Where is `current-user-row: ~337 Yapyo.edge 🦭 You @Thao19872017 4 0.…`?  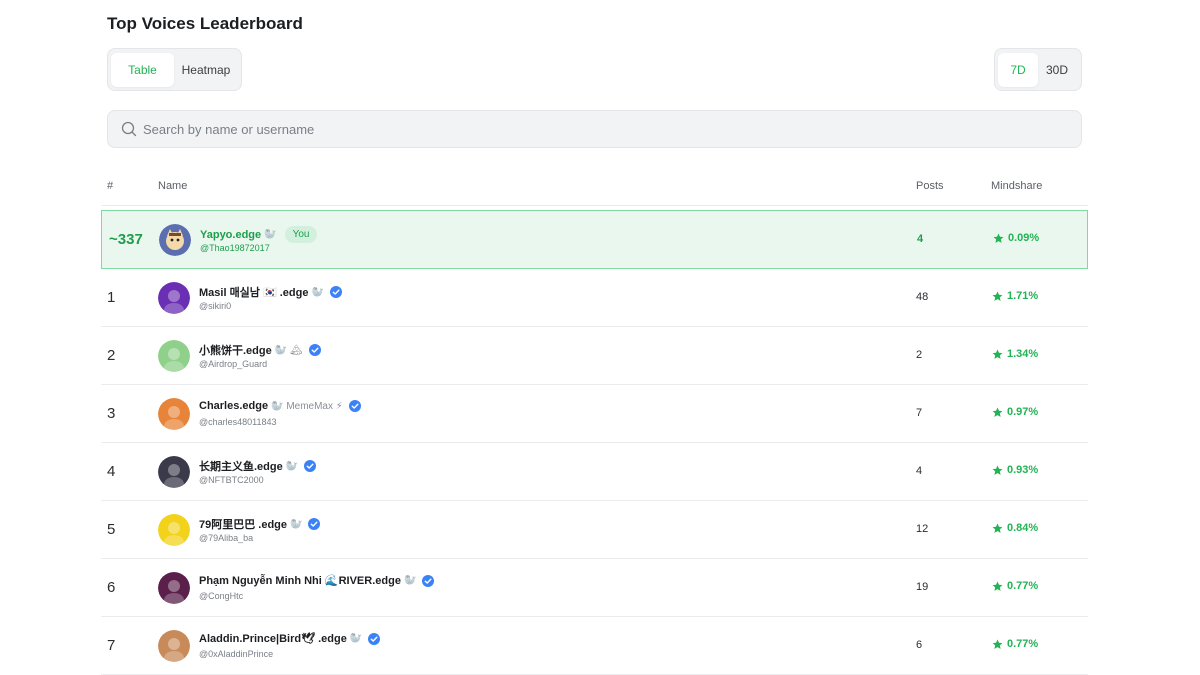
current-user-row: ~337 Yapyo.edge 🦭 You @Thao19872017 4 0.… is located at coordinates (594, 239).